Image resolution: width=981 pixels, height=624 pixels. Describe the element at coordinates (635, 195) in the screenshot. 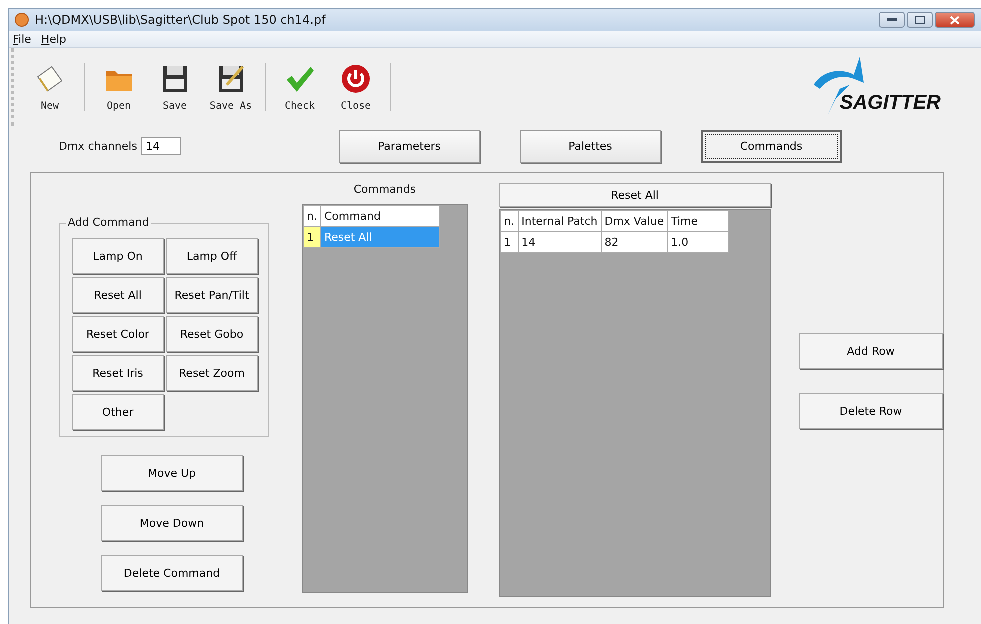

I see `table-title-header: Reset All` at that location.